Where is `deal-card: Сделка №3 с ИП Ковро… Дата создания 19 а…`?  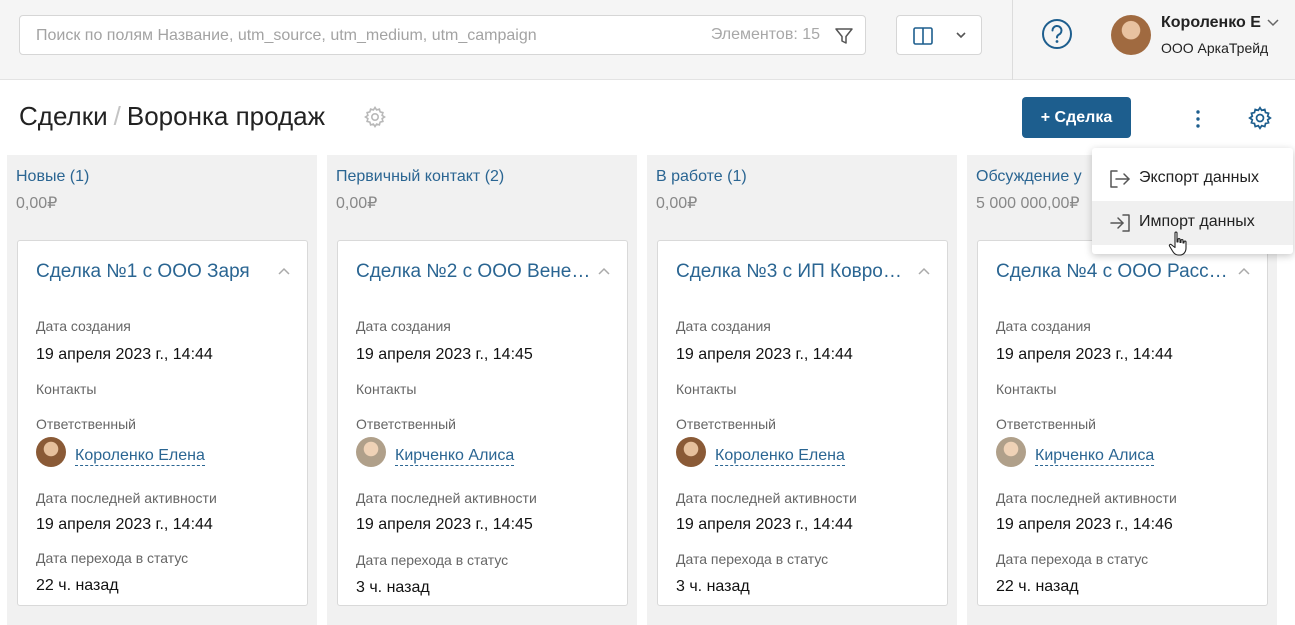
deal-card: Сделка №3 с ИП Ковро… Дата создания 19 а… is located at coordinates (802, 423).